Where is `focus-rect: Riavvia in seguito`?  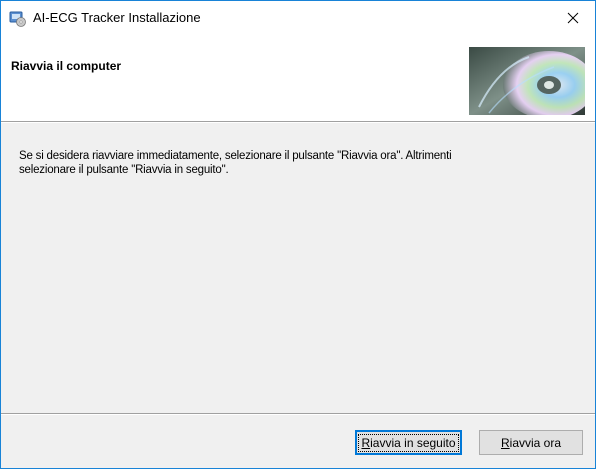
focus-rect: Riavvia in seguito is located at coordinates (408, 442).